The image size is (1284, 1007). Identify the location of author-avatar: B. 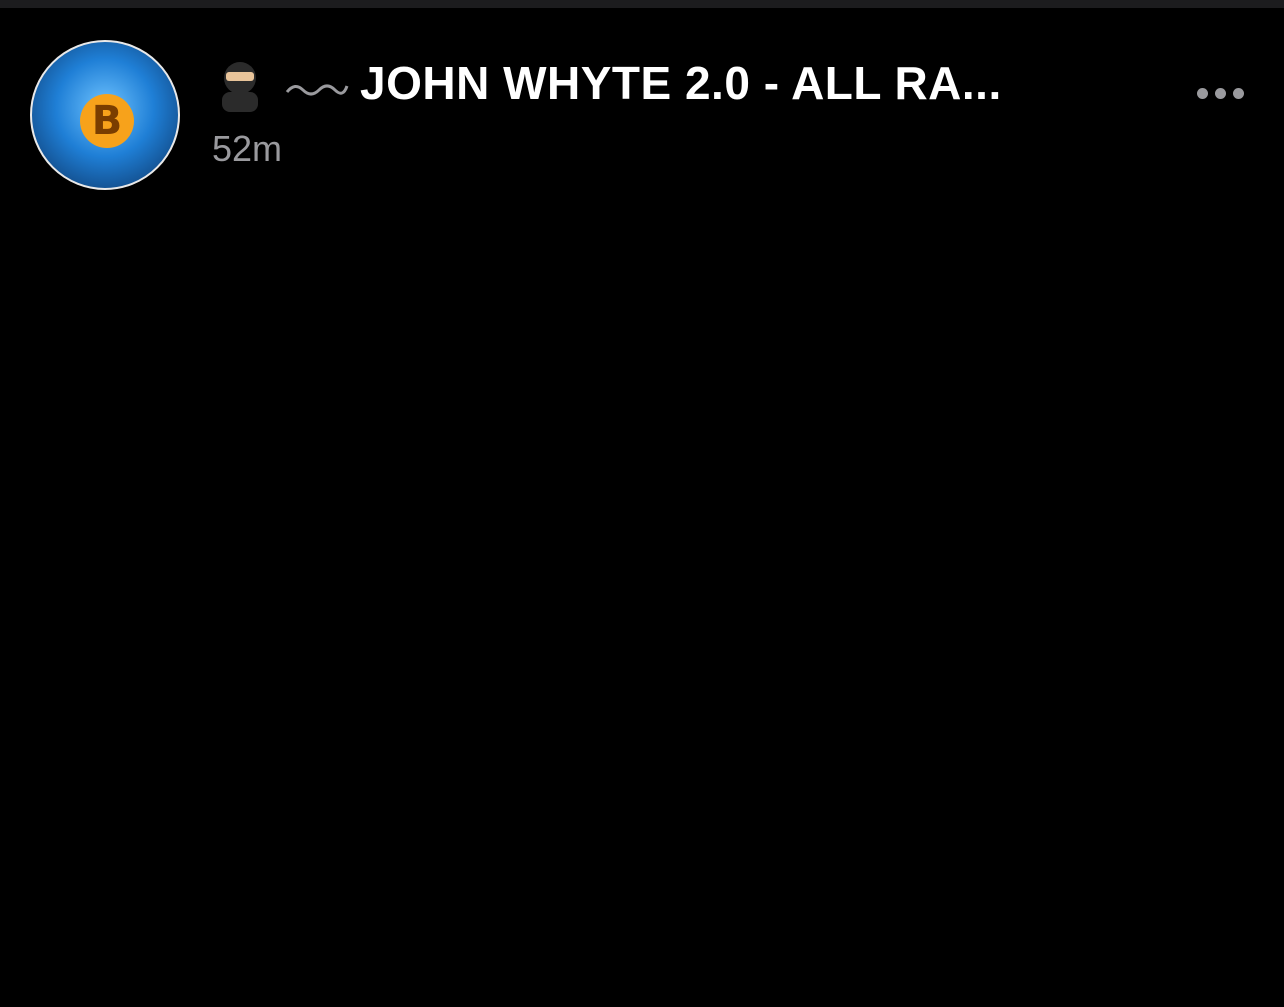
(105, 115).